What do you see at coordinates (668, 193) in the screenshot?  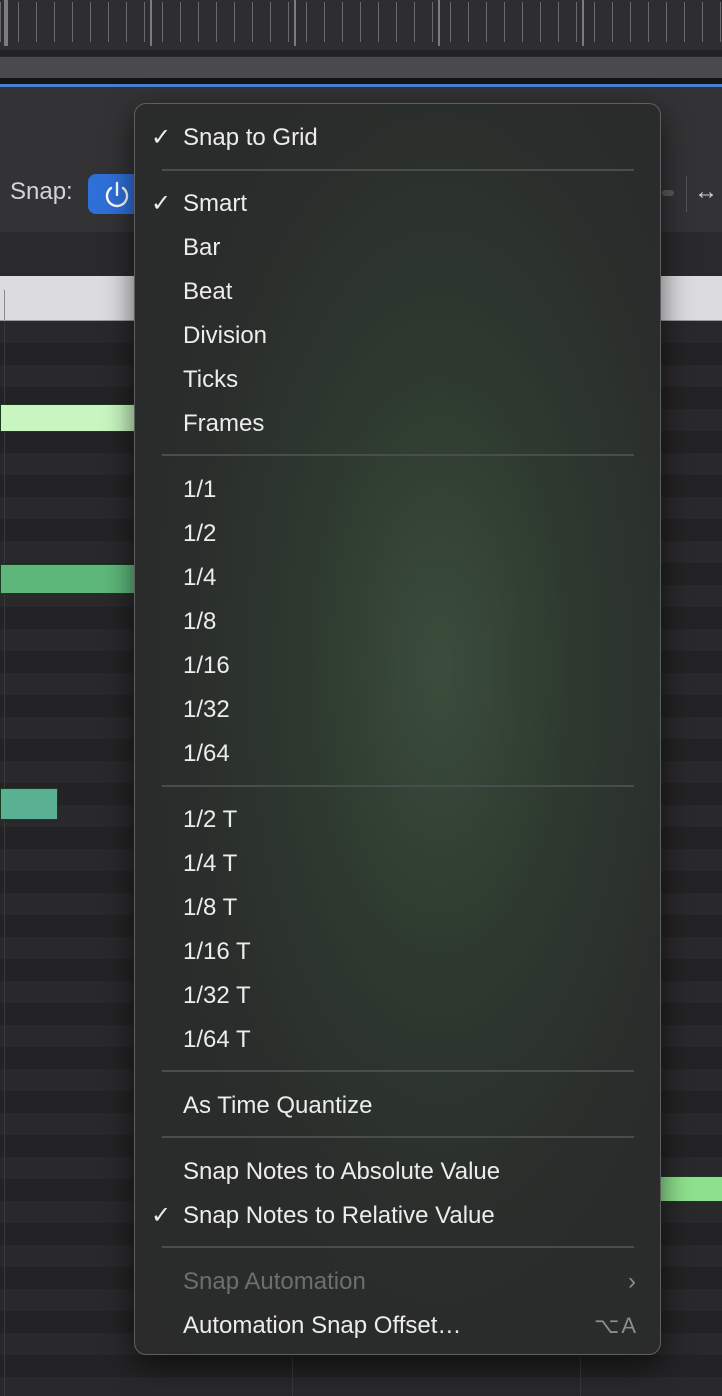 I see `zoom-slider` at bounding box center [668, 193].